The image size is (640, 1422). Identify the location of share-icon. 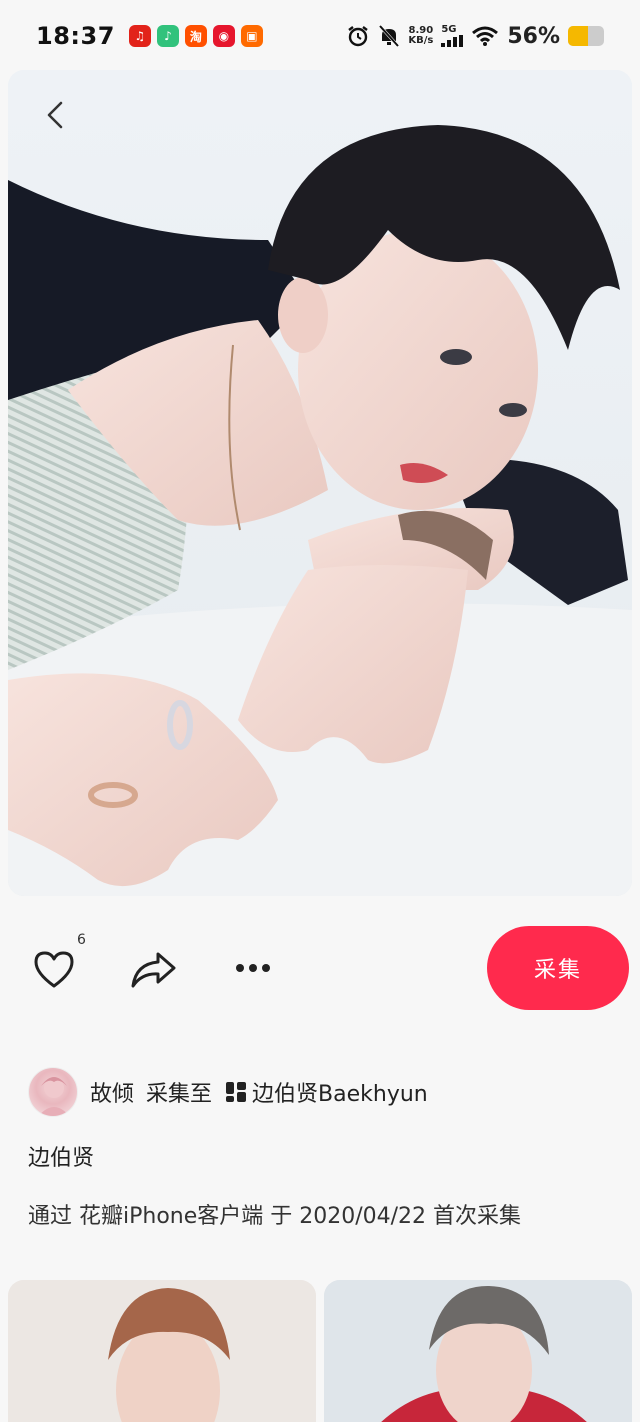
(153, 970).